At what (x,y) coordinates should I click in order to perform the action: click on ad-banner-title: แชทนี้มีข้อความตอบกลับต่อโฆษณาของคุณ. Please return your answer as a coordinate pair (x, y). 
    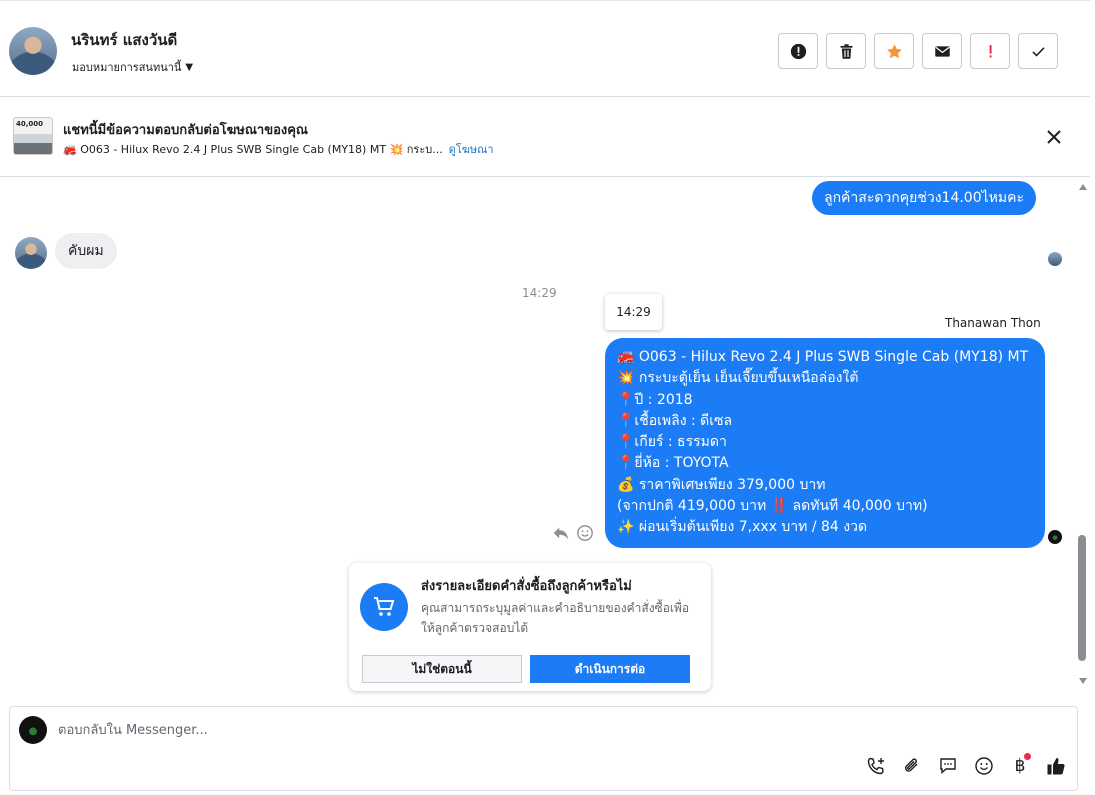
    Looking at the image, I should click on (185, 130).